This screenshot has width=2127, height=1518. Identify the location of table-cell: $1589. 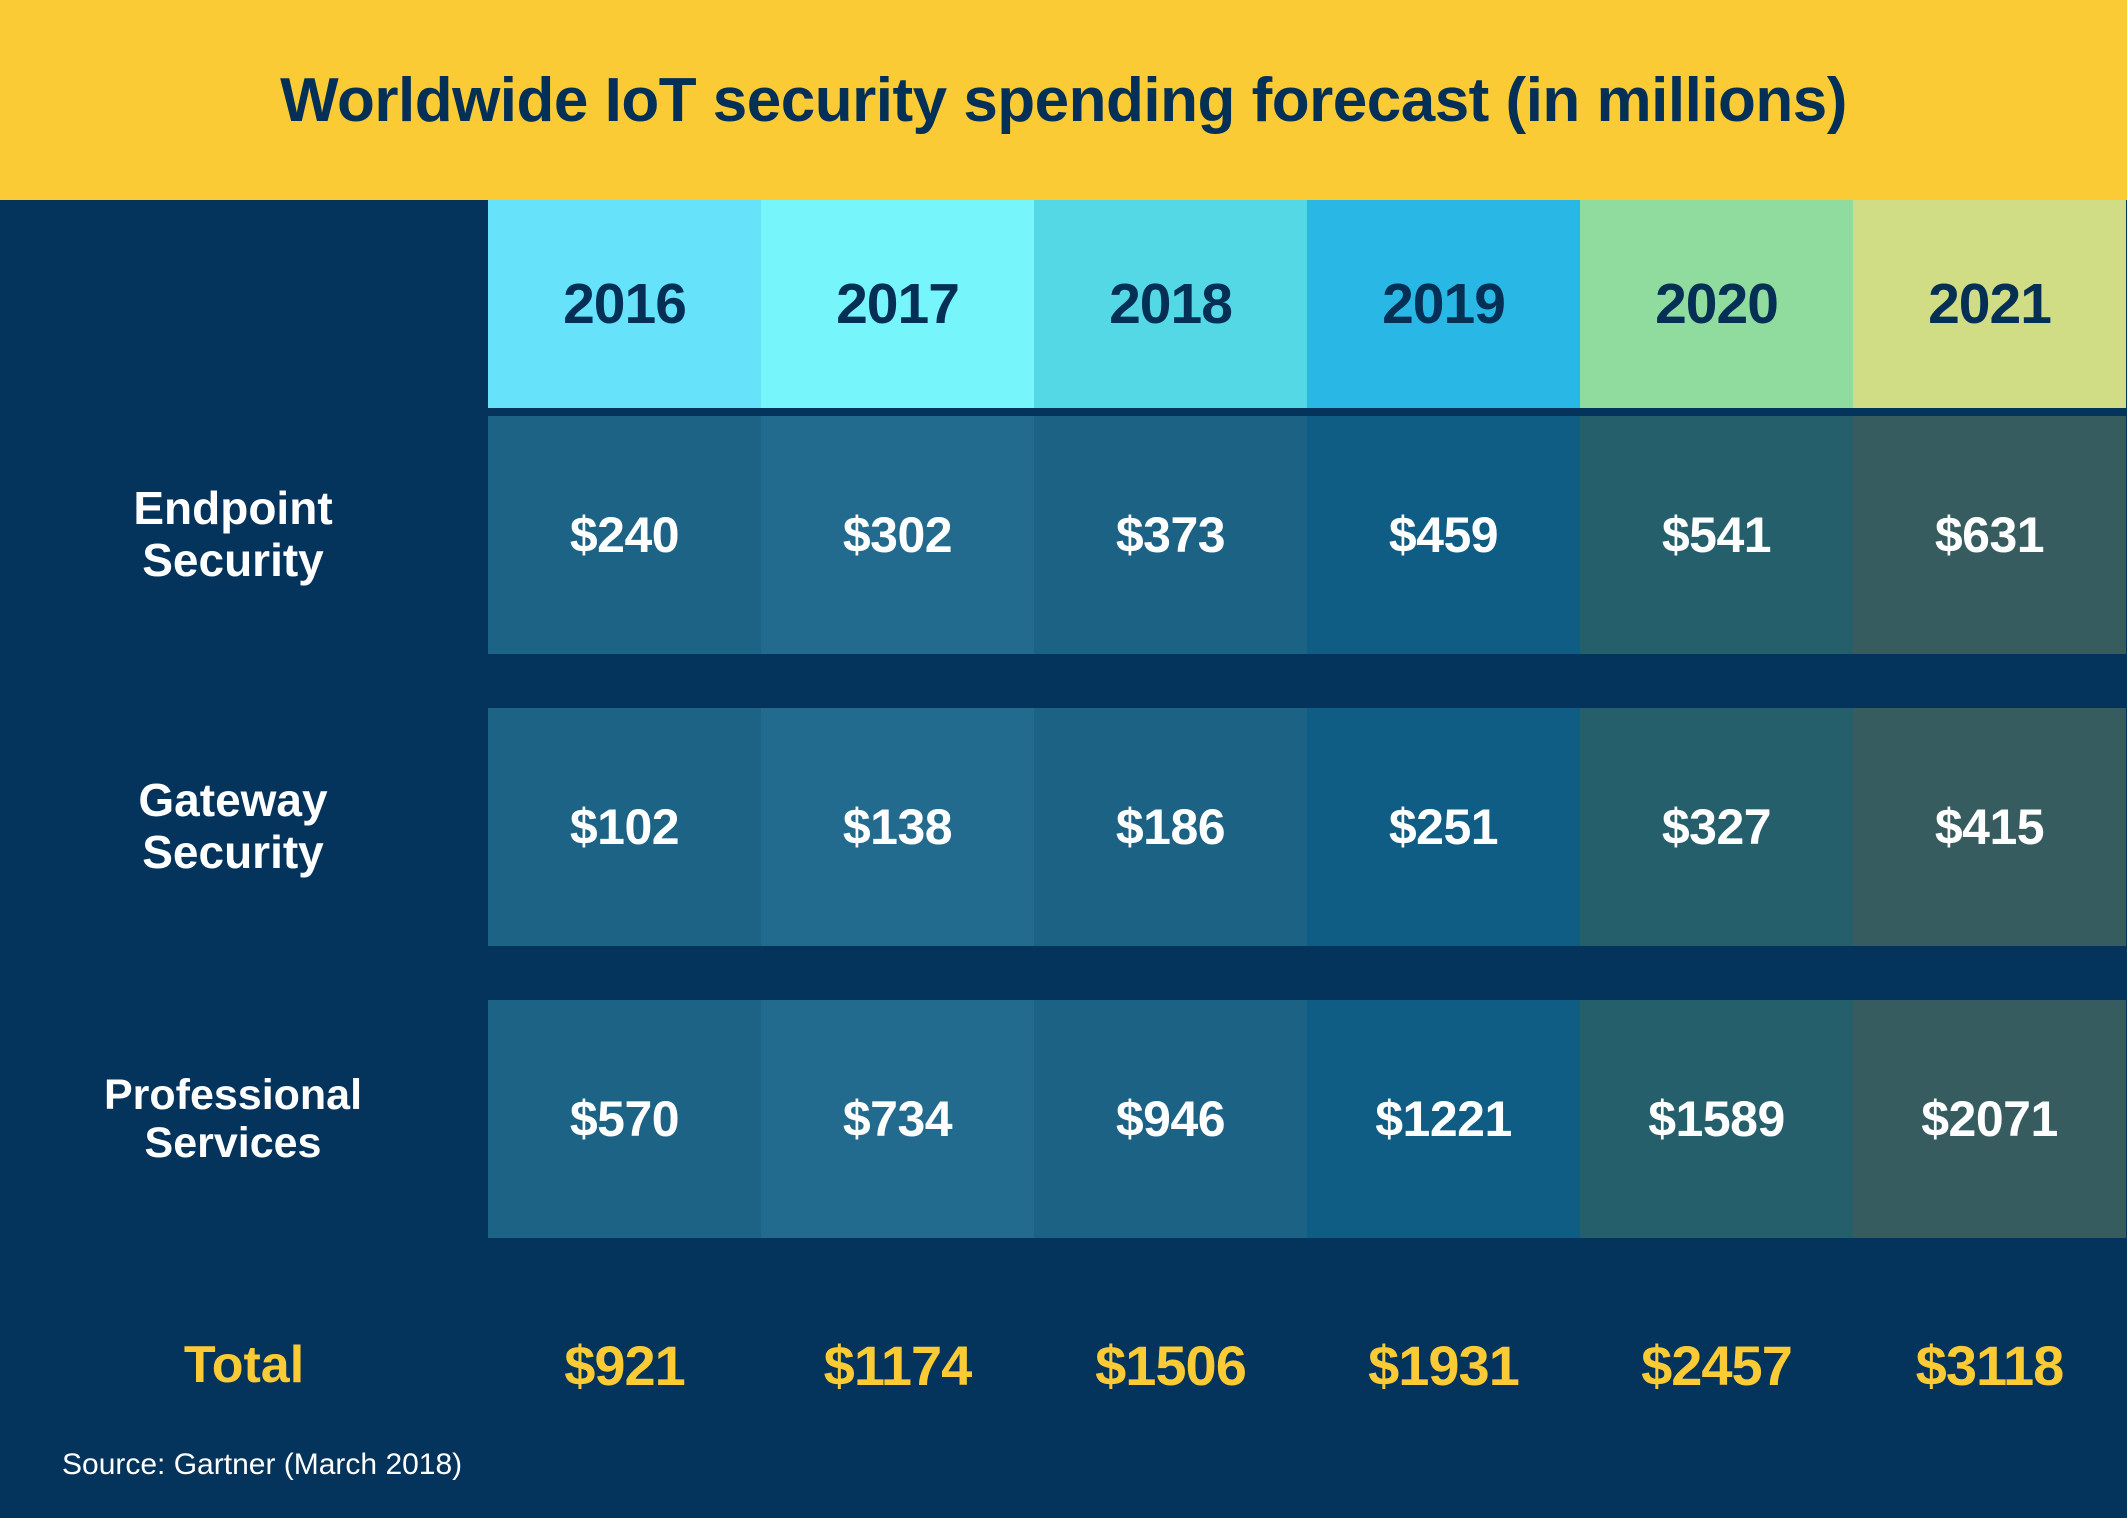
(1716, 1119).